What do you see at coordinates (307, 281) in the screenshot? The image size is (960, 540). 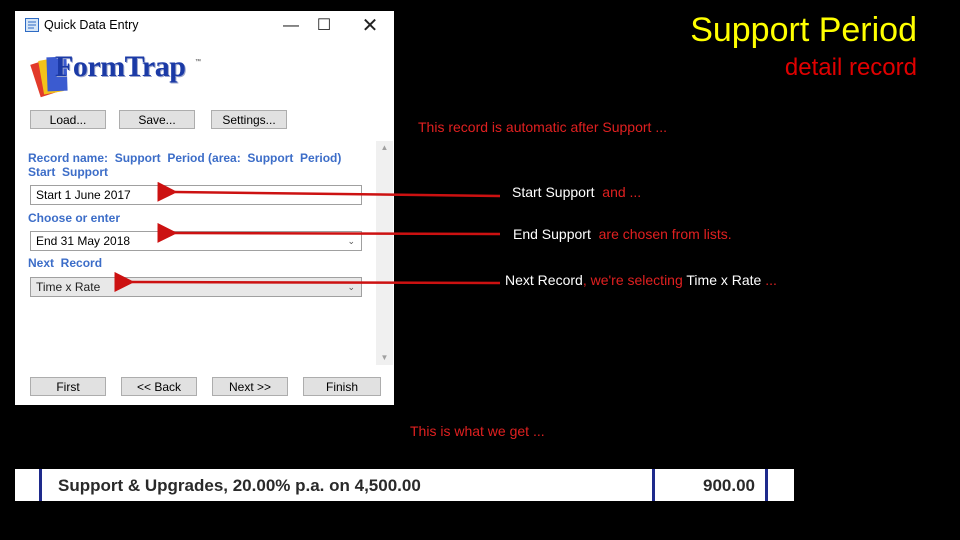 I see `arrow-next-record` at bounding box center [307, 281].